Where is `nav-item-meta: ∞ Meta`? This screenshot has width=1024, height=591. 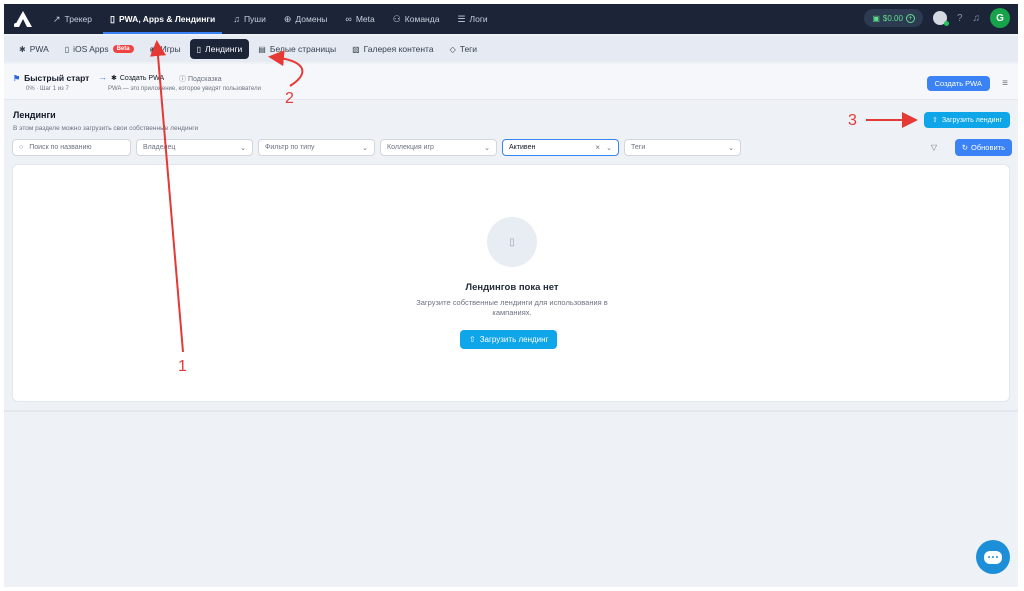 nav-item-meta: ∞ Meta is located at coordinates (359, 19).